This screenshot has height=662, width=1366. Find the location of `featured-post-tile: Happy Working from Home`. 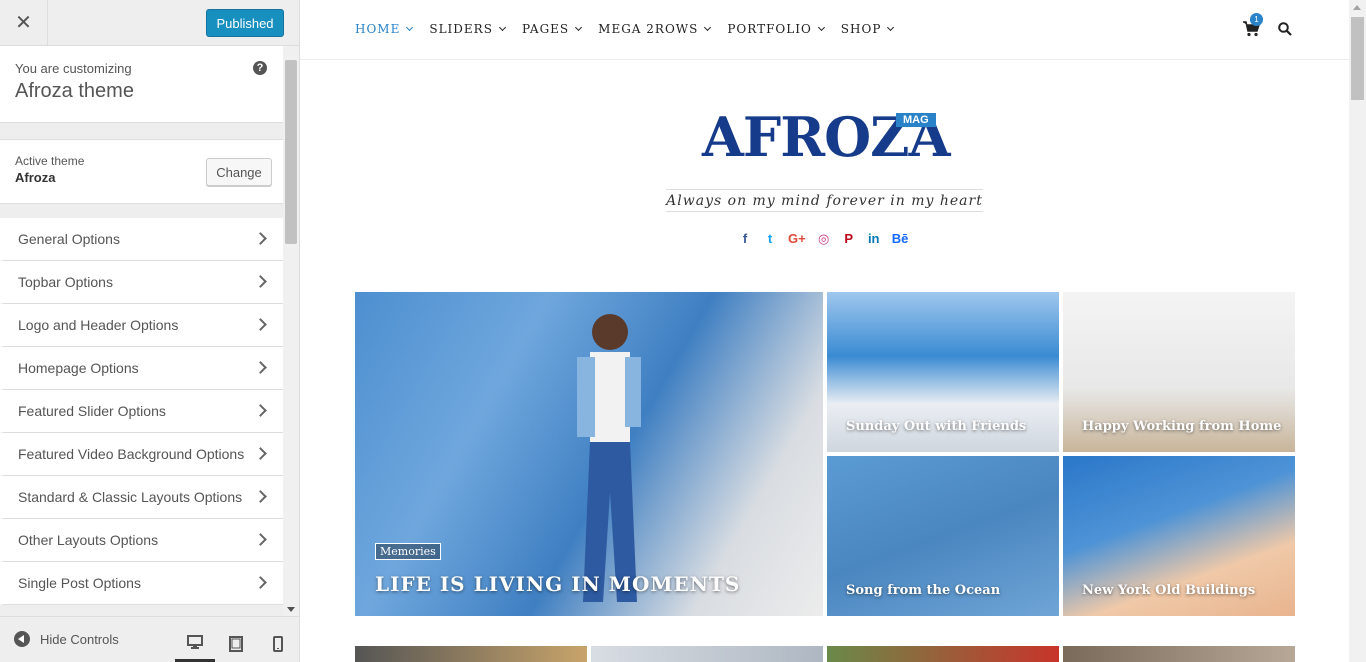

featured-post-tile: Happy Working from Home is located at coordinates (1179, 372).